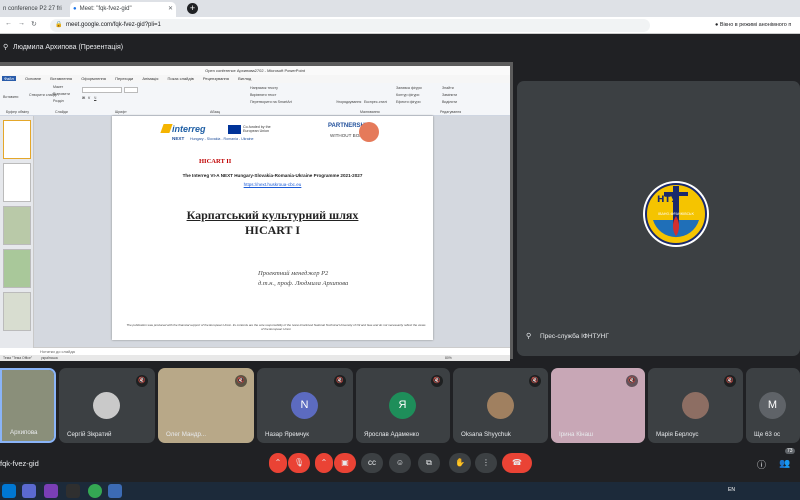 The width and height of the screenshot is (800, 500). I want to click on manager-name: д.т.н., проф. Людмила Архипова, so click(303, 283).